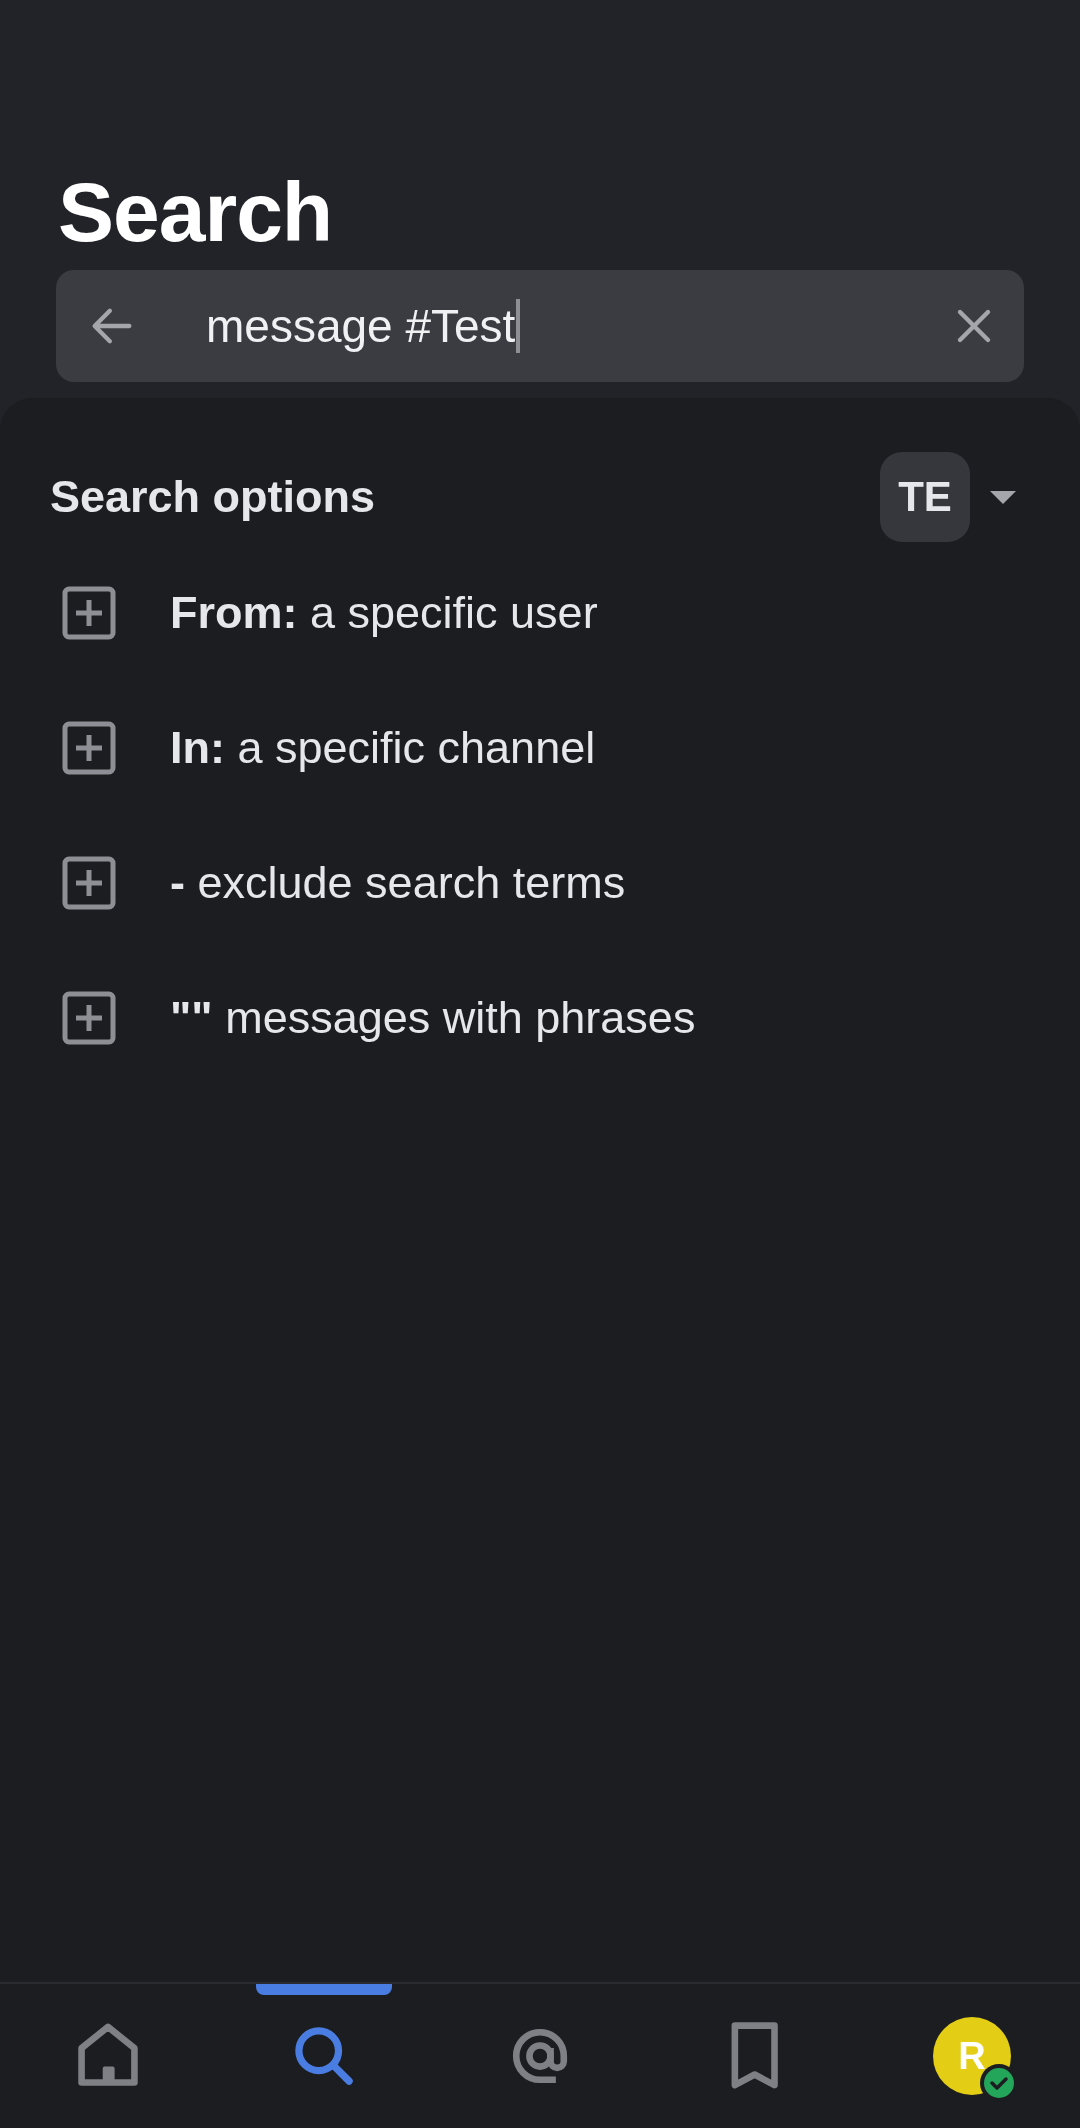  What do you see at coordinates (925, 497) in the screenshot?
I see `server-selector: TE` at bounding box center [925, 497].